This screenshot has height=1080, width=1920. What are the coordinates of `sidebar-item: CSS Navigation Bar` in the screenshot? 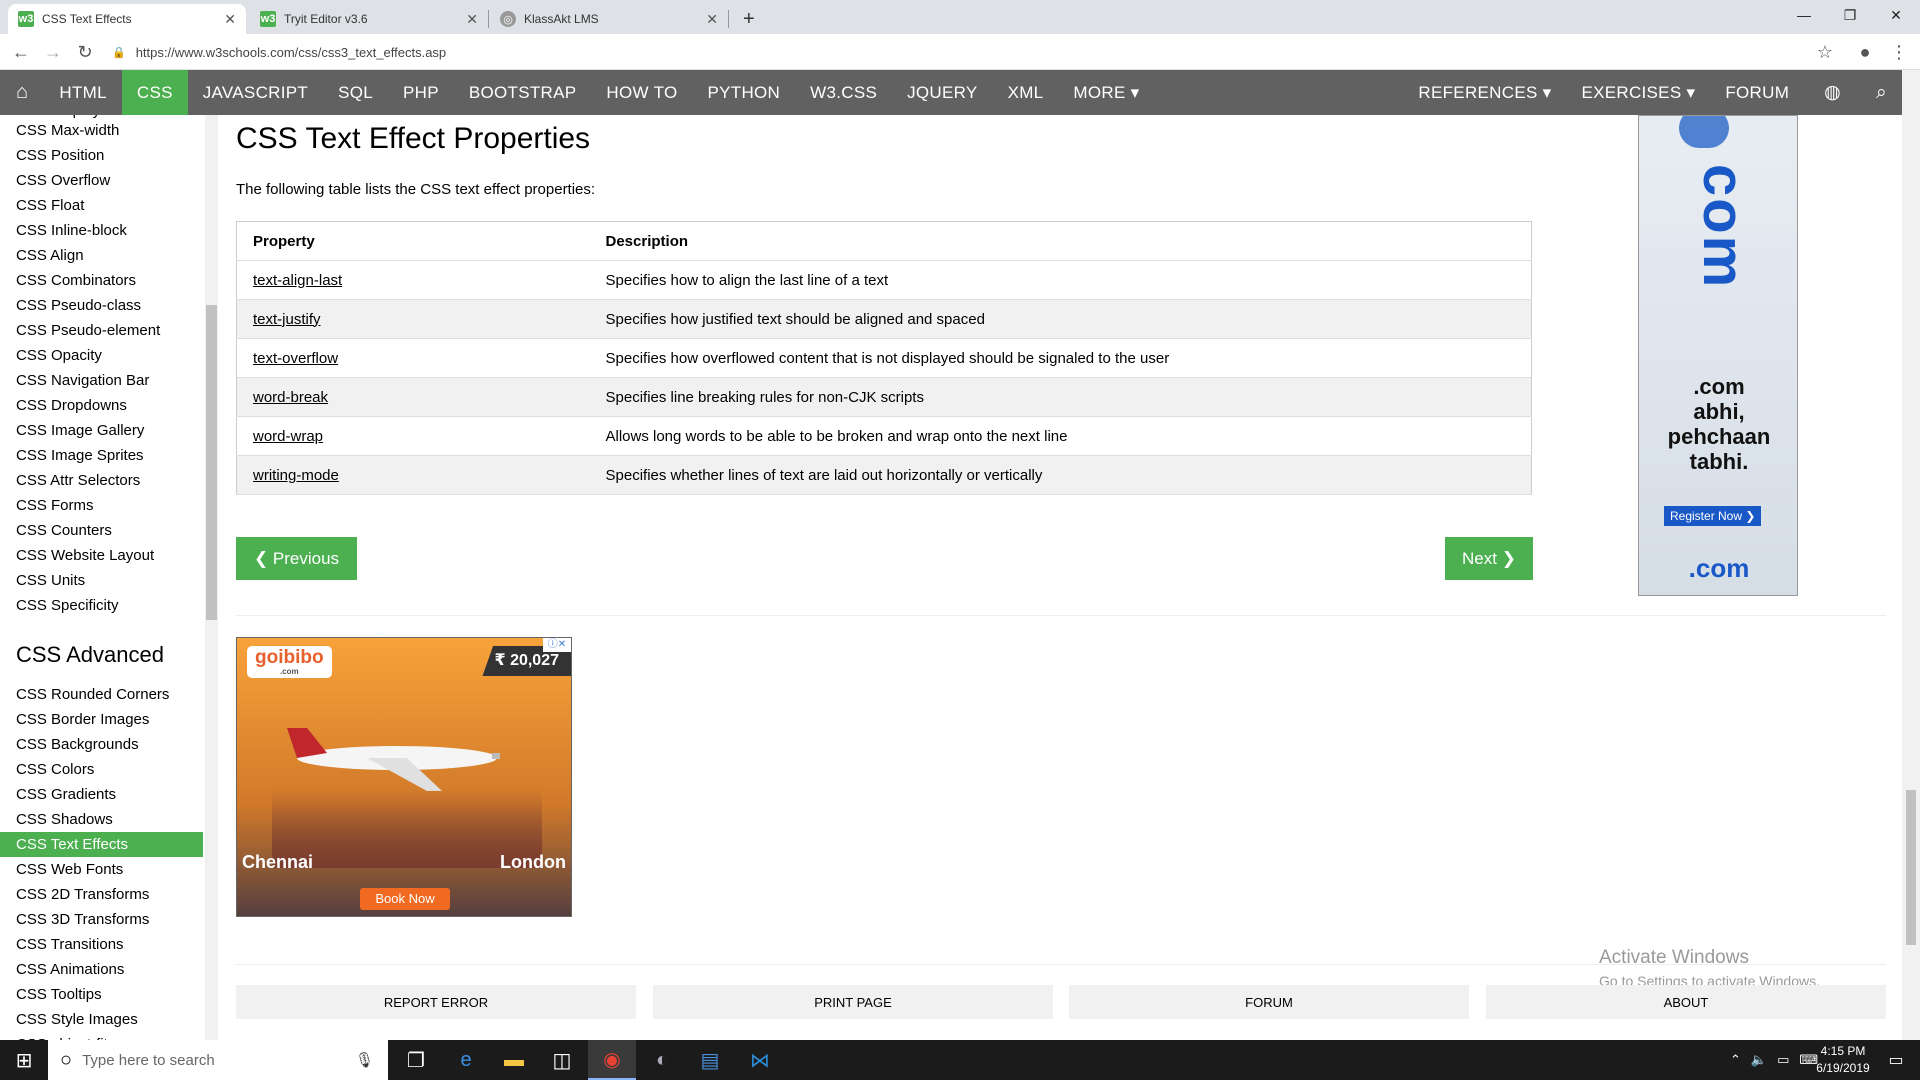 It's located at (101, 380).